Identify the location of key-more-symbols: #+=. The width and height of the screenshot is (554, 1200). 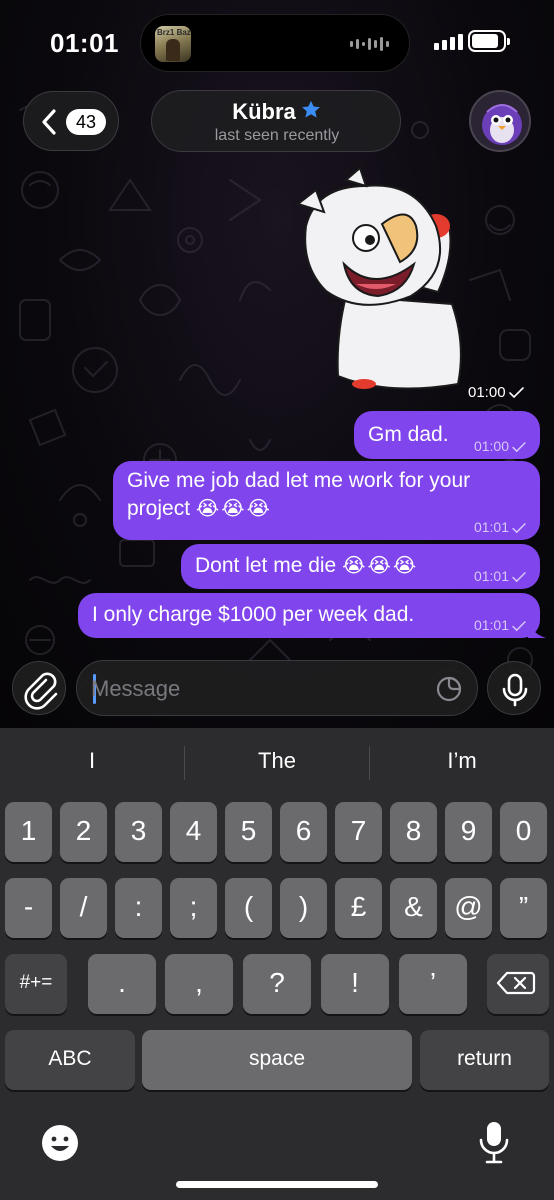
(36, 984).